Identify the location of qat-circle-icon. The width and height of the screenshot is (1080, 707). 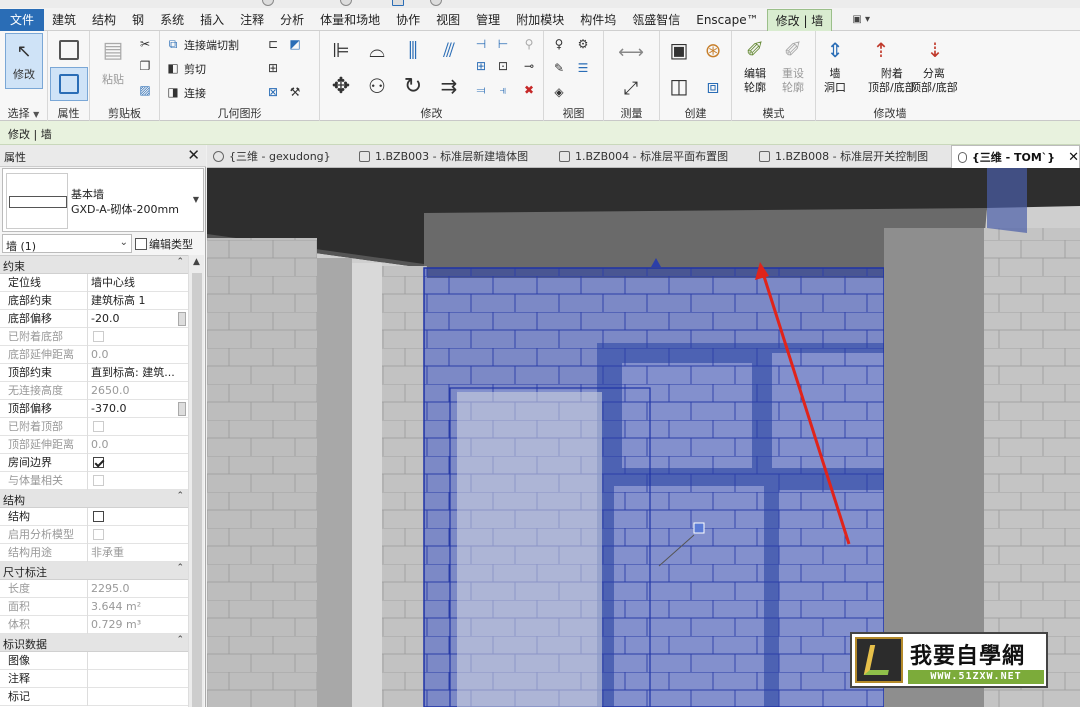
(346, 3).